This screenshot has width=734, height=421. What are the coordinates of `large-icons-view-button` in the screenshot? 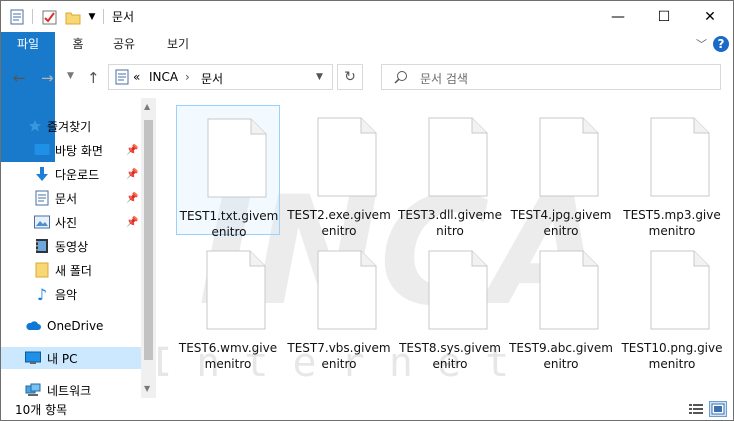 It's located at (718, 409).